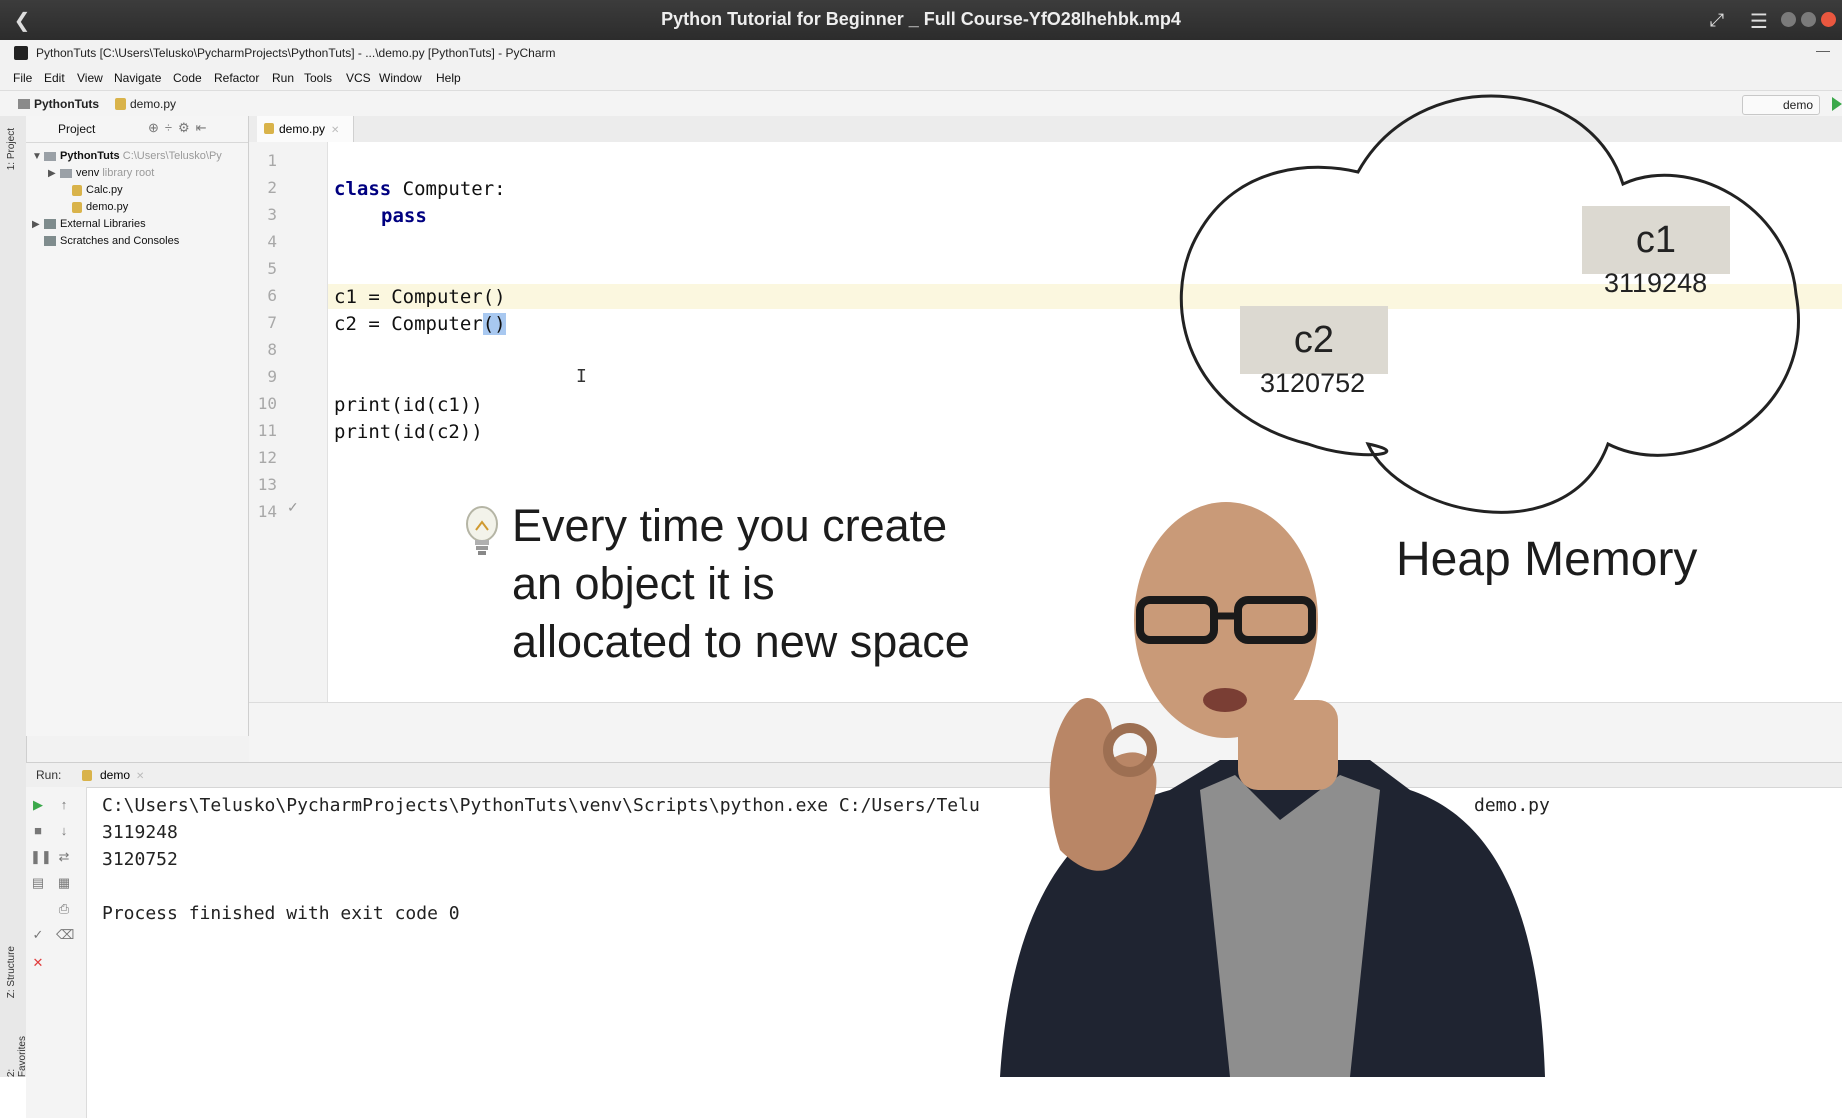 This screenshot has height=1118, width=1842. I want to click on maximize-button, so click(1808, 19).